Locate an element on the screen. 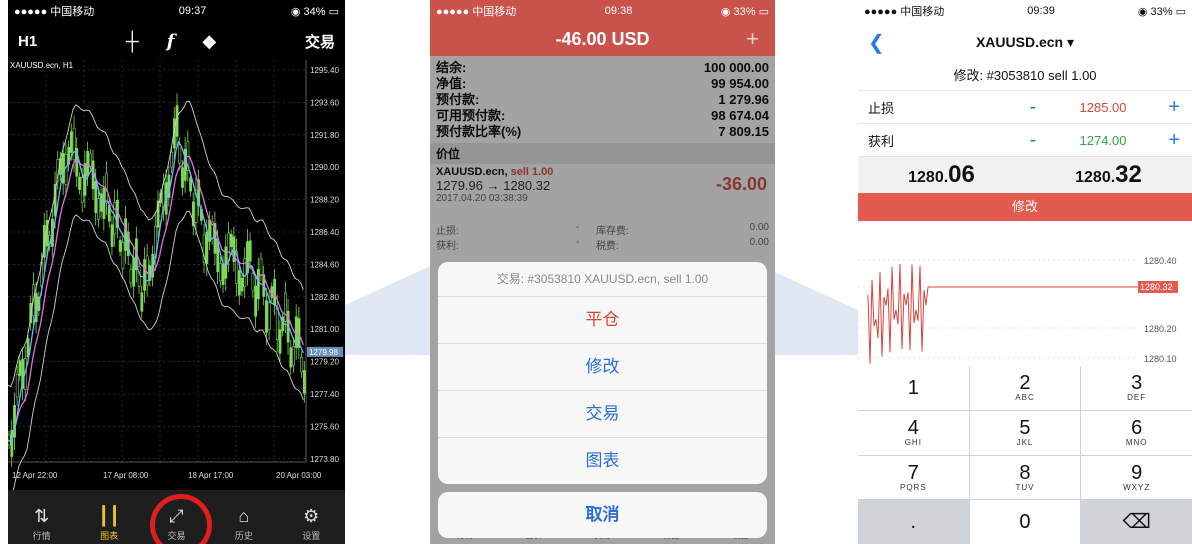 The height and width of the screenshot is (544, 1192). current-price-label: 1279.98 is located at coordinates (323, 352).